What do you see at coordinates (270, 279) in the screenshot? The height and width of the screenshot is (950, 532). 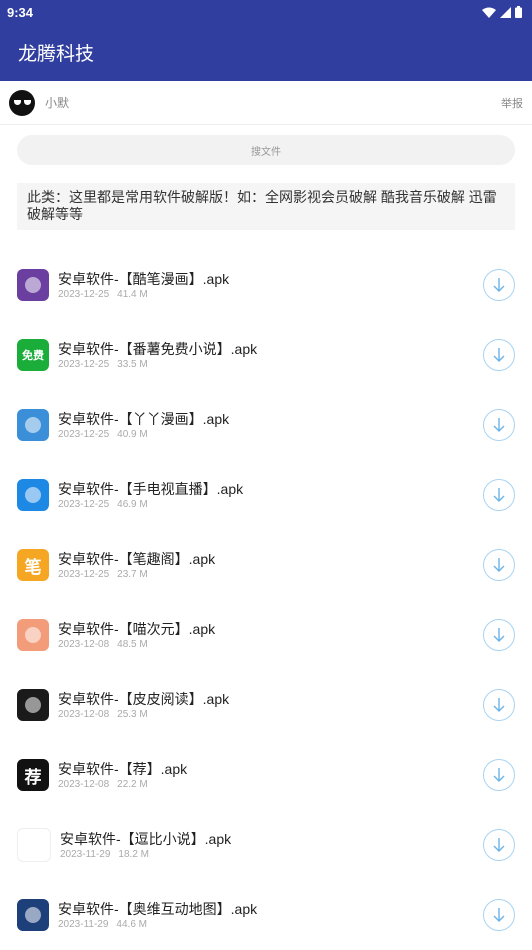 I see `file-name: 安卓软件-【酷笔漫画】.apk` at bounding box center [270, 279].